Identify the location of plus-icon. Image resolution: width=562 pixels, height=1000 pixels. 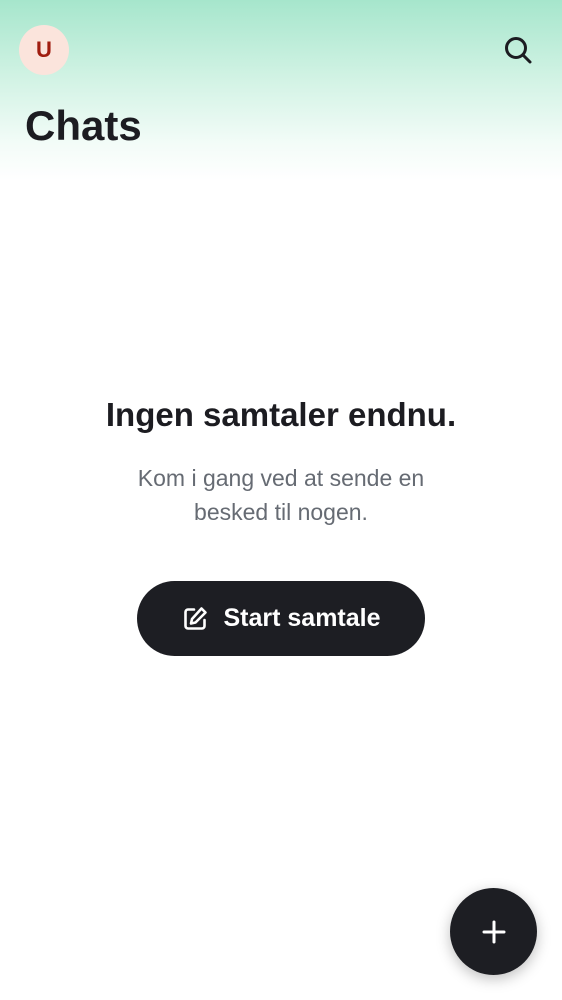
(494, 932).